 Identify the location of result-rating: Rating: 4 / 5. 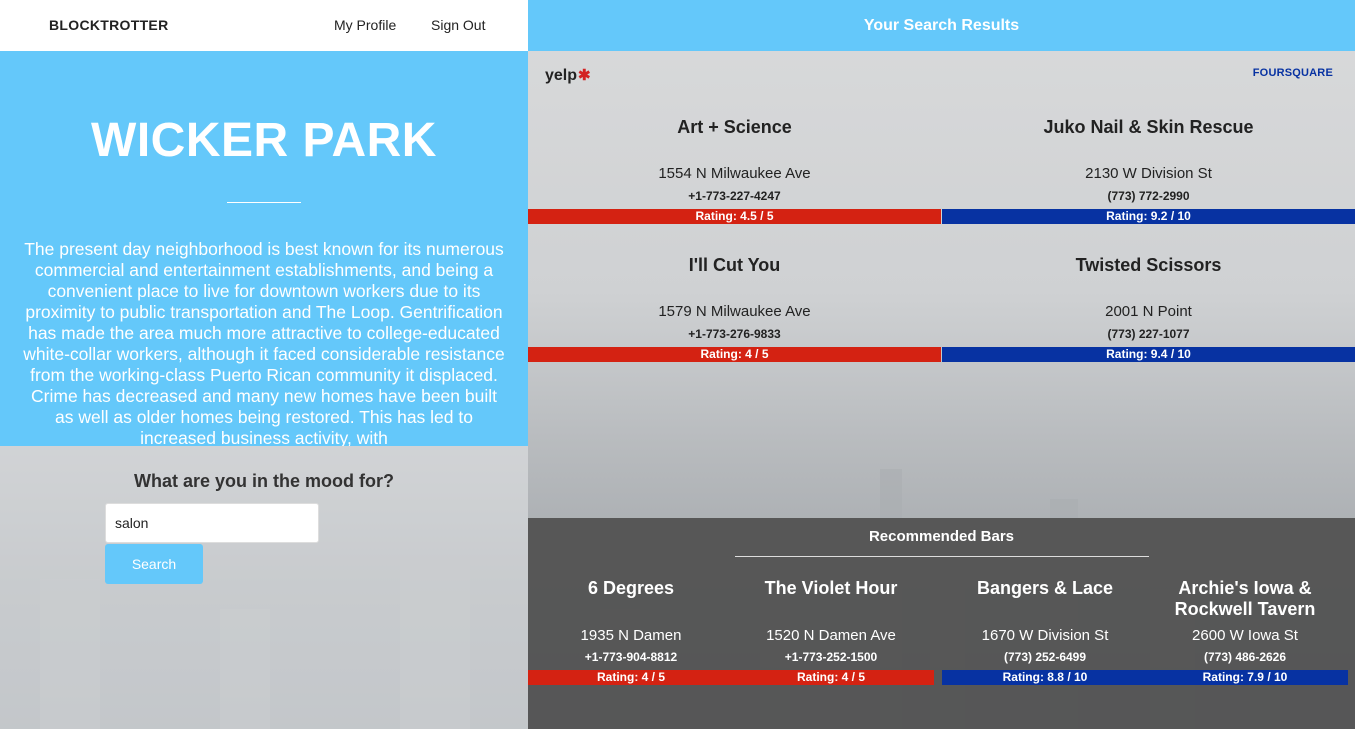
(734, 354).